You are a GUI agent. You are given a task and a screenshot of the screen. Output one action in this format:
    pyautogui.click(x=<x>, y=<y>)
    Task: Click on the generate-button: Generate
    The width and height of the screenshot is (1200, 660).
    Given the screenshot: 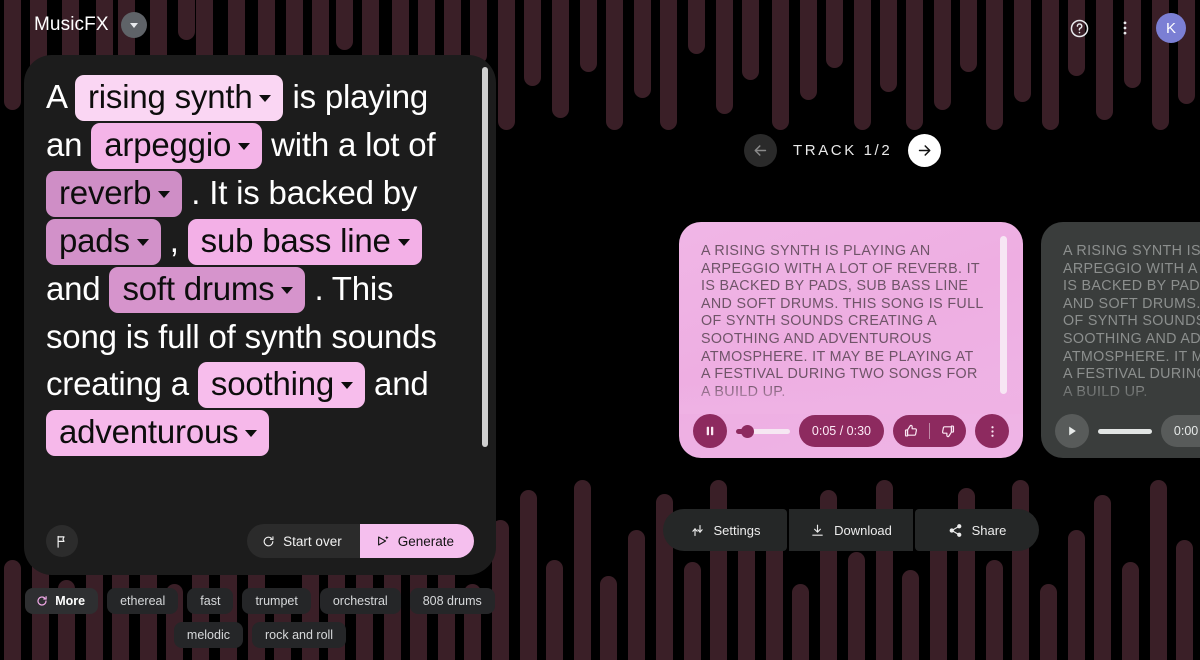 What is the action you would take?
    pyautogui.click(x=416, y=541)
    